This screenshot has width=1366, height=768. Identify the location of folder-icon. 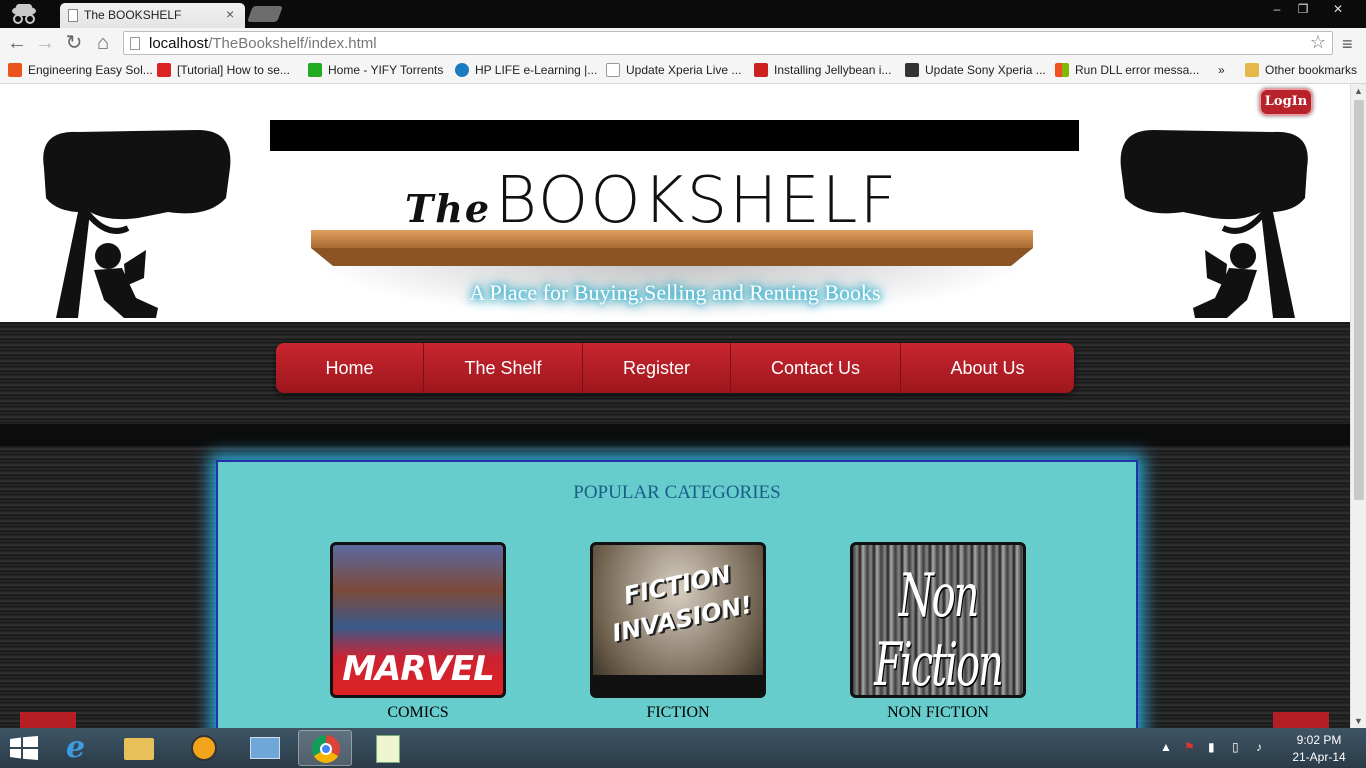
(1252, 70).